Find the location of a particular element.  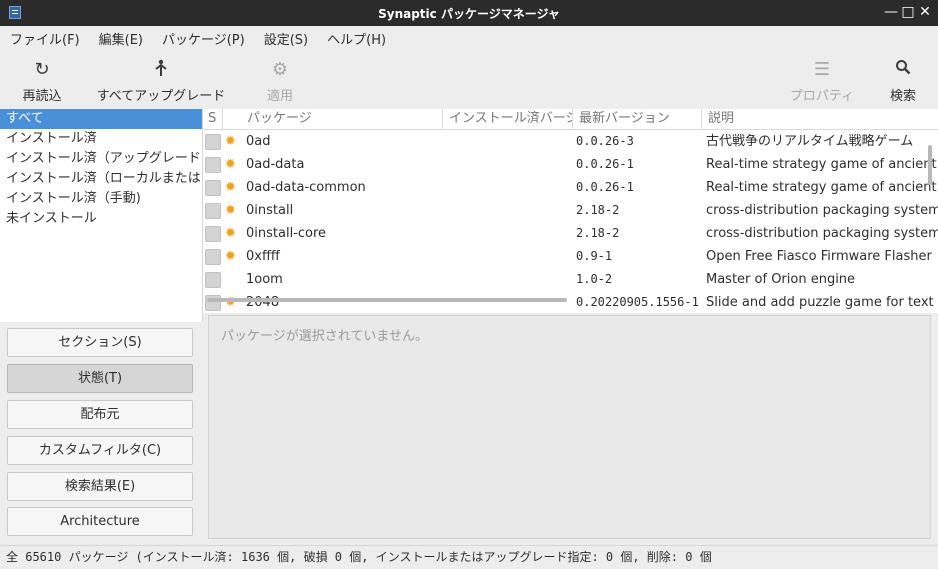

column-status: S is located at coordinates (213, 119).